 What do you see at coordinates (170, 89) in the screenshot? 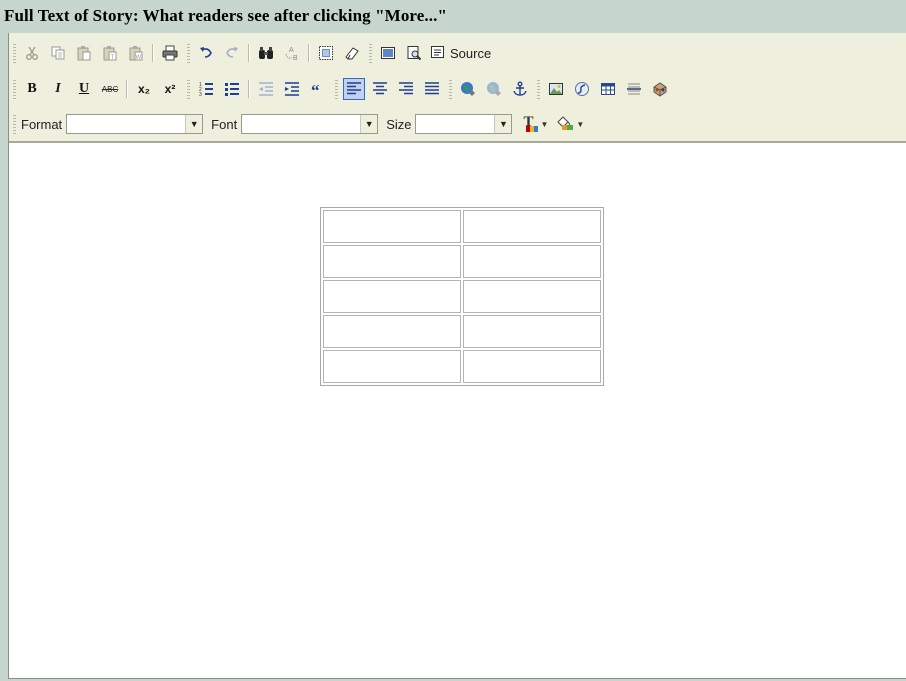
I see `superscript-button: x²` at bounding box center [170, 89].